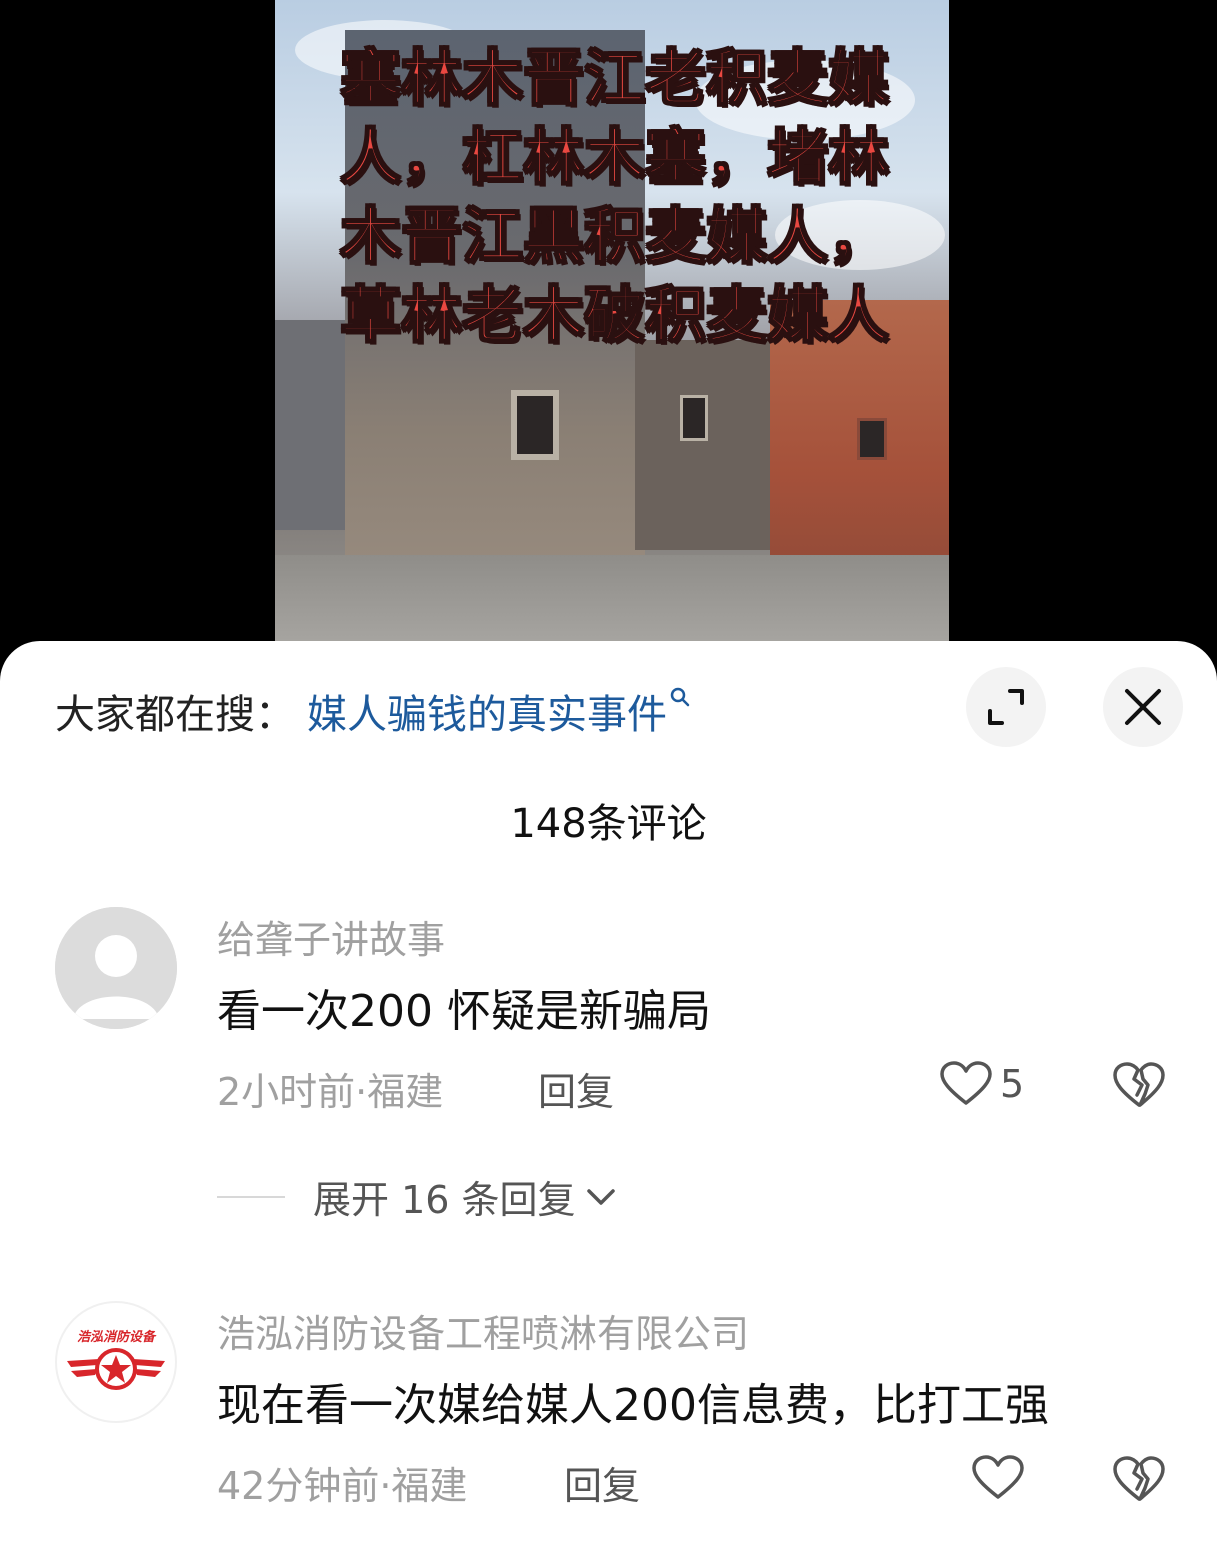 Image resolution: width=1217 pixels, height=1542 pixels. What do you see at coordinates (330, 1092) in the screenshot?
I see `comment-meta: 2小时前·福建` at bounding box center [330, 1092].